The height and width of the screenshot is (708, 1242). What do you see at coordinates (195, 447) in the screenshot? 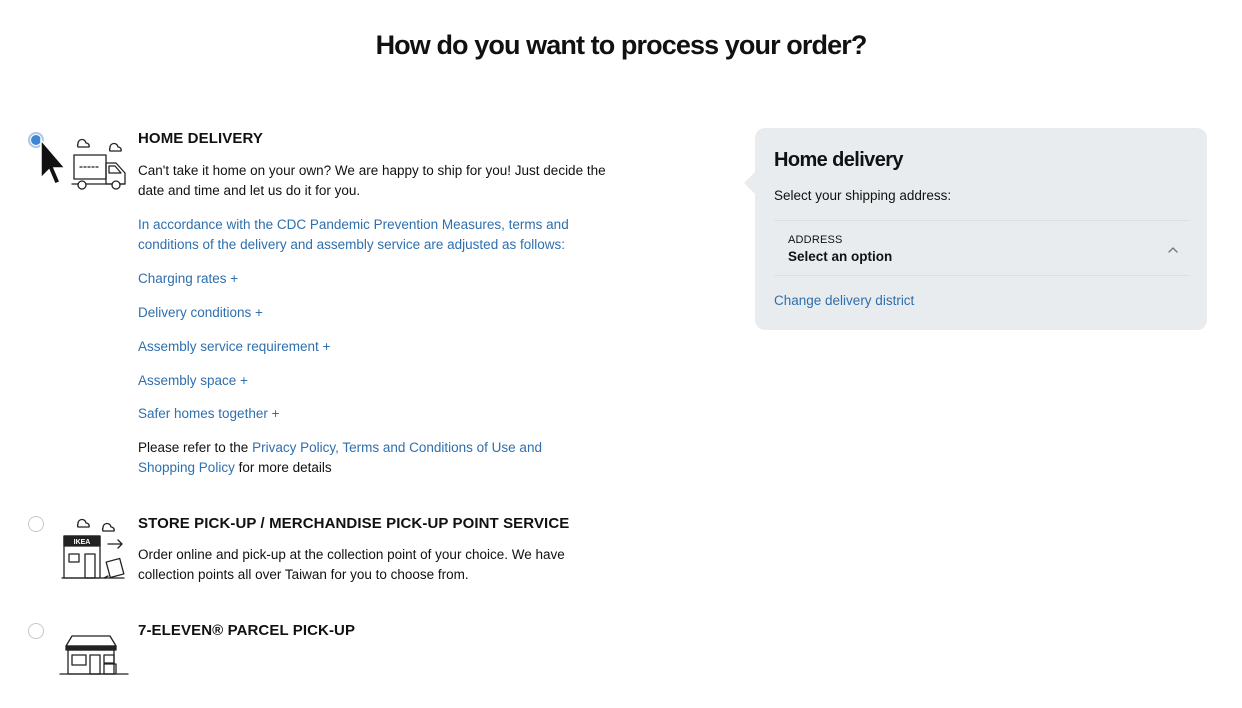
I see `policy-prefix: Please refer to the` at bounding box center [195, 447].